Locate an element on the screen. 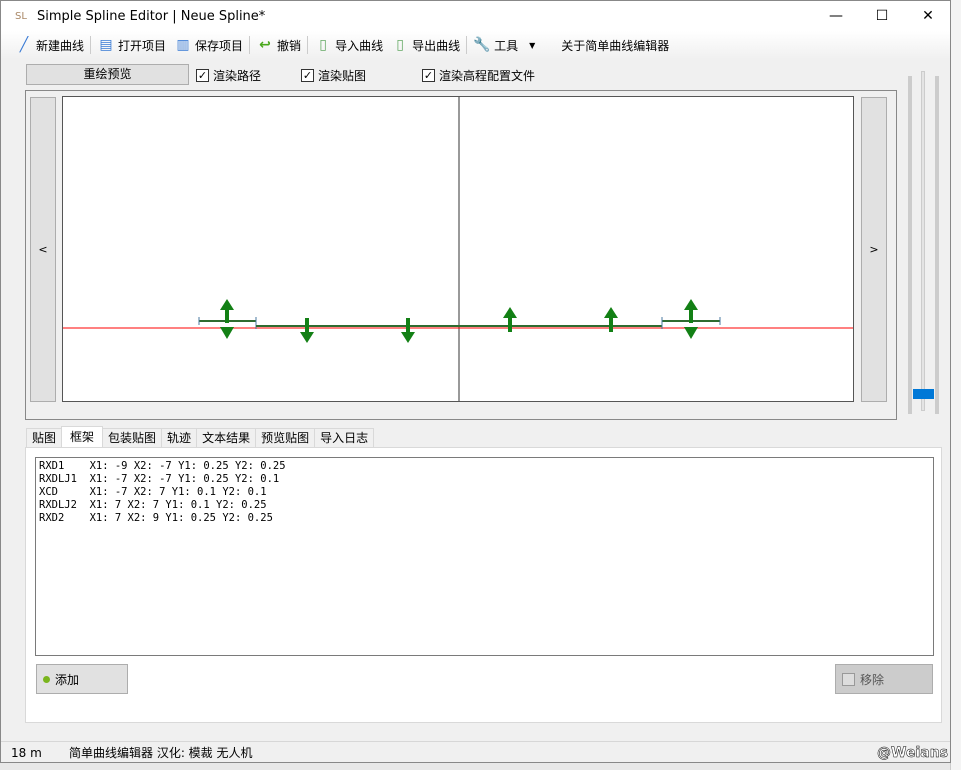  add-button: 添加 is located at coordinates (82, 679).